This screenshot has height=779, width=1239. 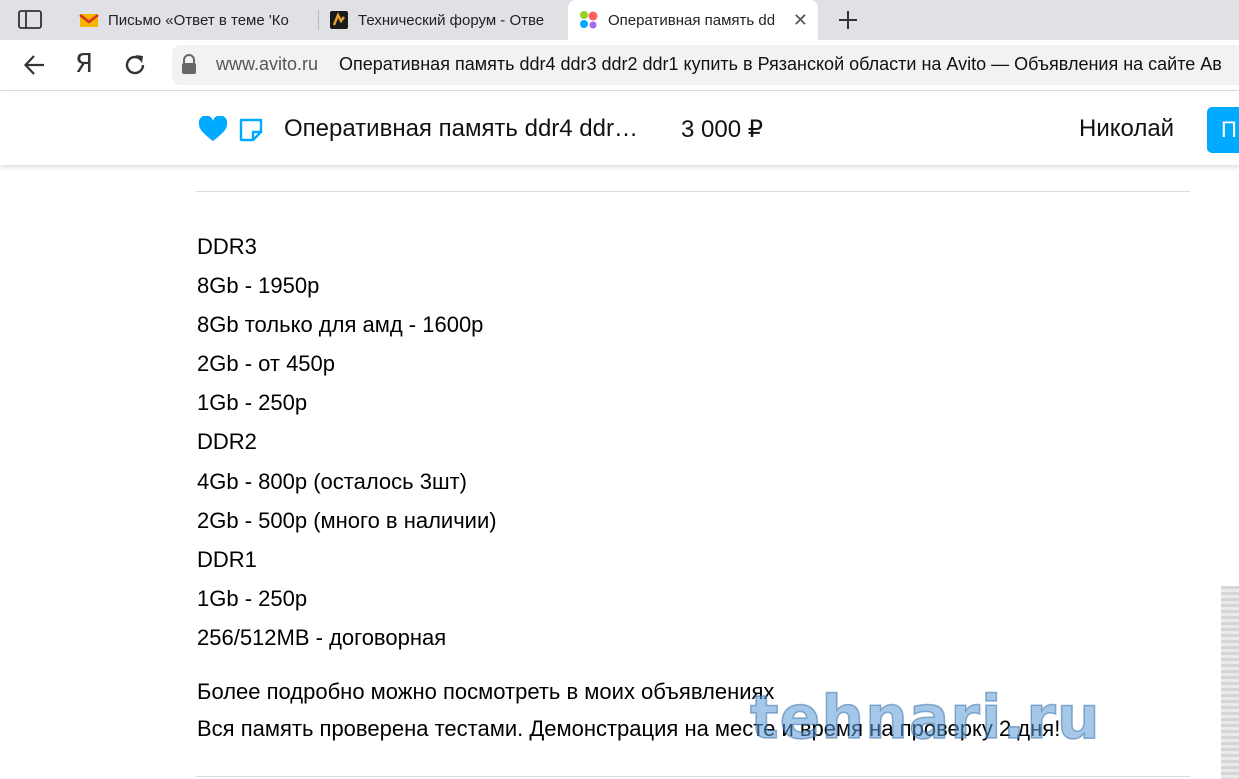 What do you see at coordinates (30, 20) in the screenshot?
I see `sidebar-toggle-icon` at bounding box center [30, 20].